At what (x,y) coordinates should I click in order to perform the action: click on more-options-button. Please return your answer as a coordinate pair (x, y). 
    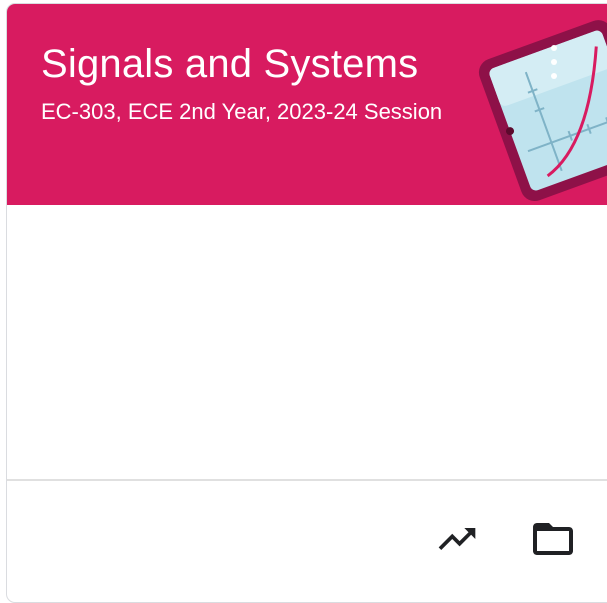
    Looking at the image, I should click on (554, 62).